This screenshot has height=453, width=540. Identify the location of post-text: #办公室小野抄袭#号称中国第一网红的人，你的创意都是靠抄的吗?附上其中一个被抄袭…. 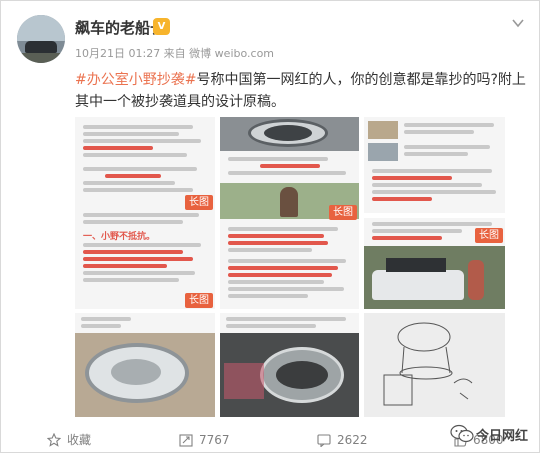
(301, 91).